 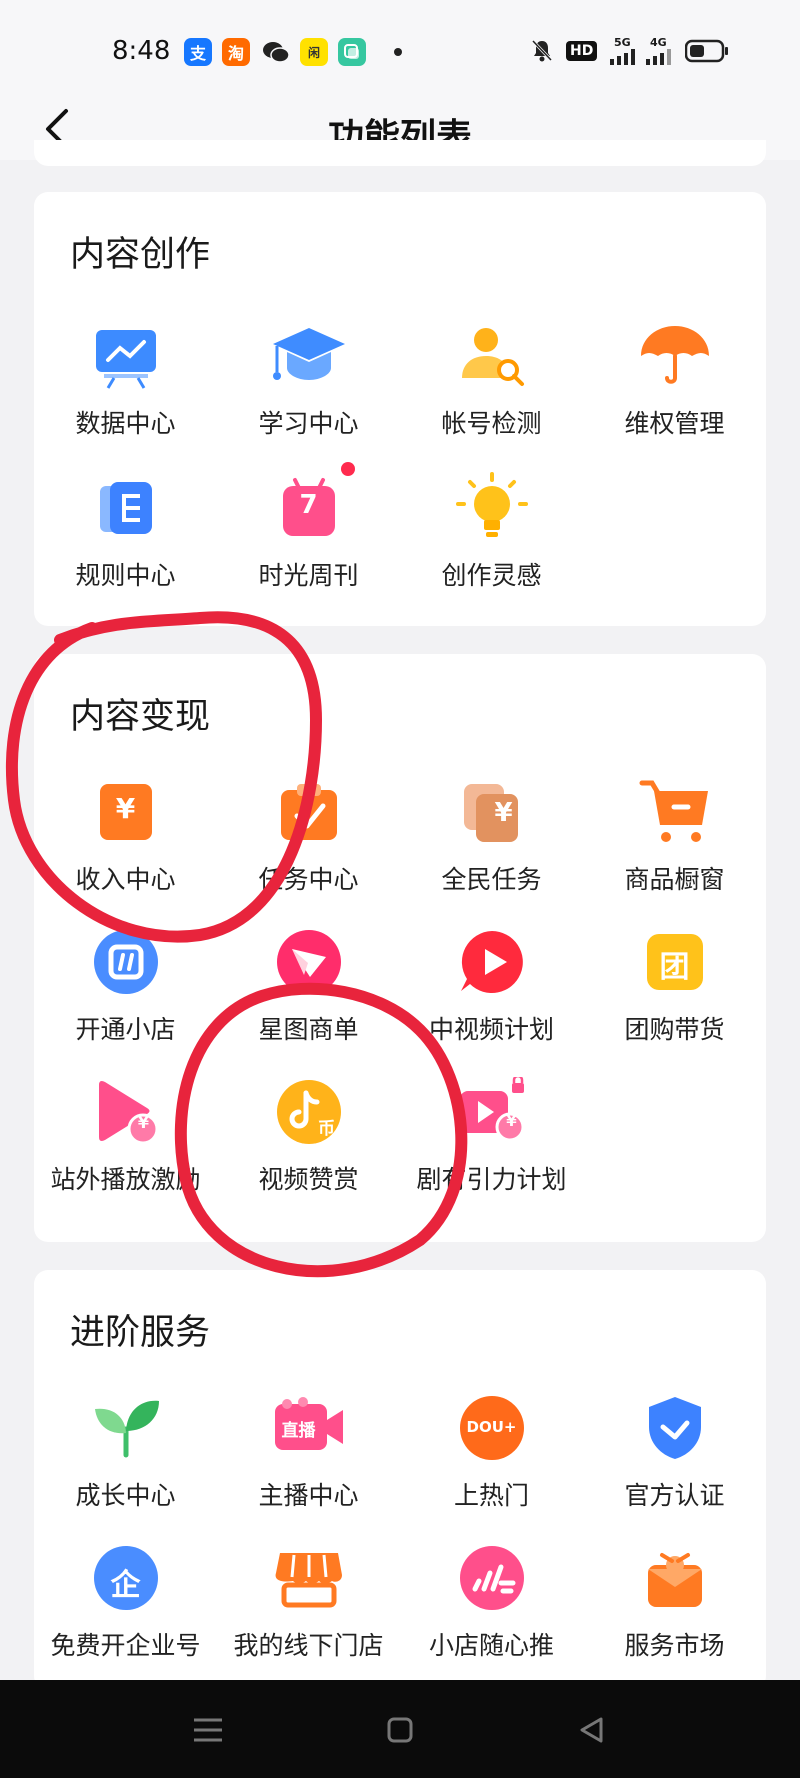 What do you see at coordinates (276, 52) in the screenshot?
I see `wechat-icon` at bounding box center [276, 52].